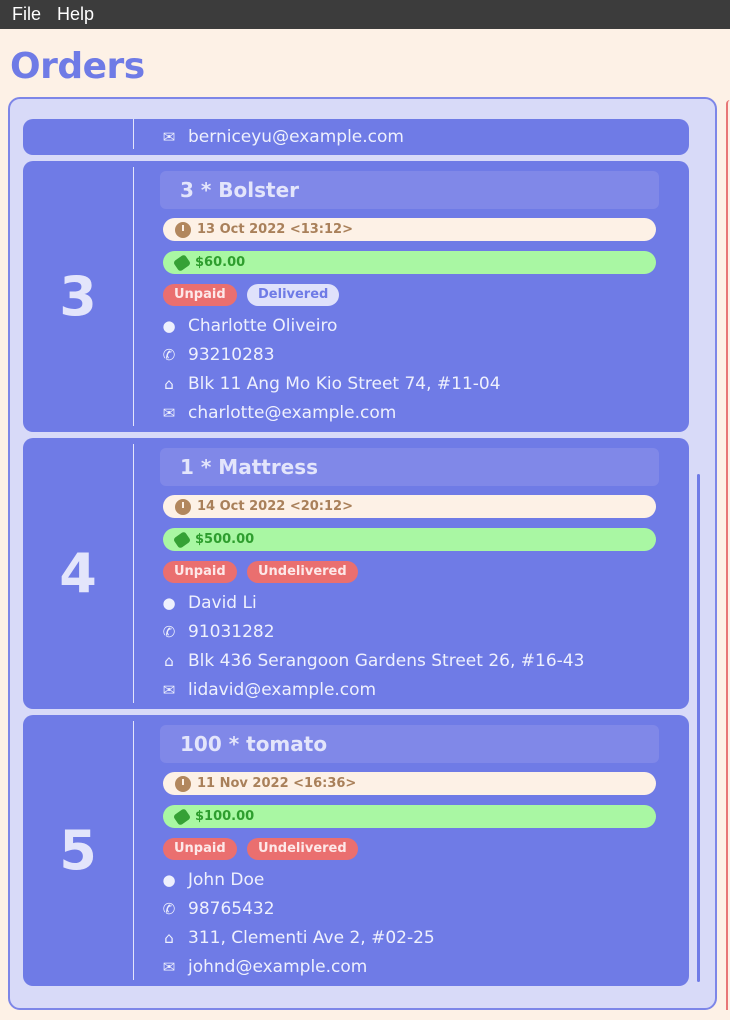 This screenshot has width=730, height=1020. What do you see at coordinates (409, 744) in the screenshot?
I see `order-item-title: 100 * tomato` at bounding box center [409, 744].